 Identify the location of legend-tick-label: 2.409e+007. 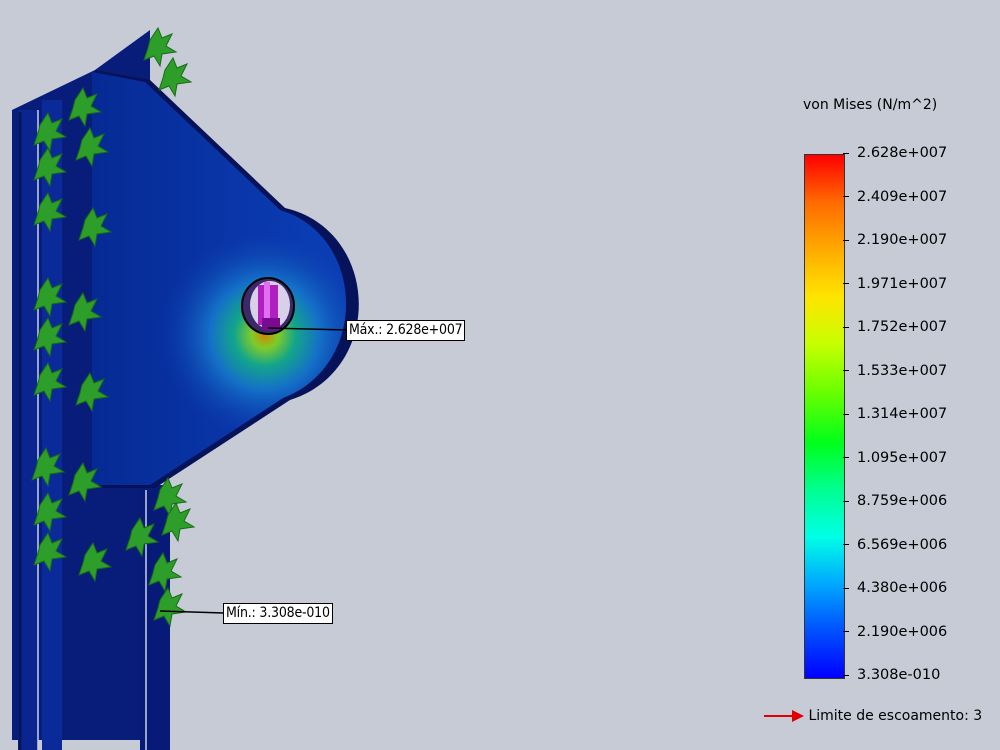
(897, 197).